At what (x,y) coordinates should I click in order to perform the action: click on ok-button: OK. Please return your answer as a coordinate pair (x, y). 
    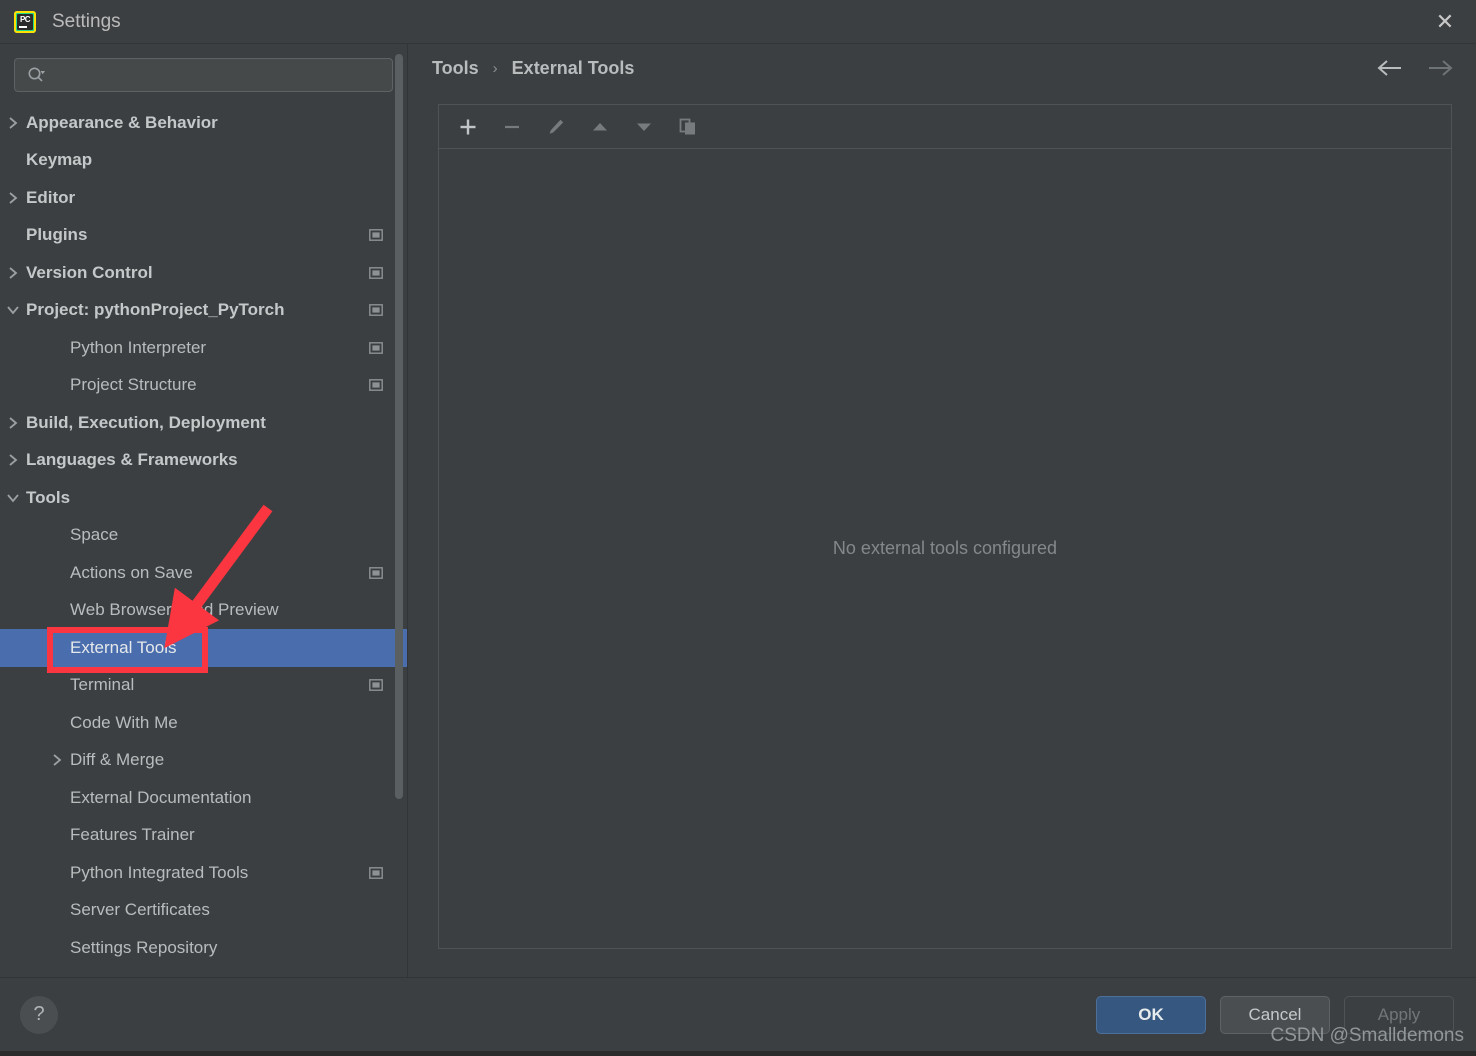
    Looking at the image, I should click on (1151, 1015).